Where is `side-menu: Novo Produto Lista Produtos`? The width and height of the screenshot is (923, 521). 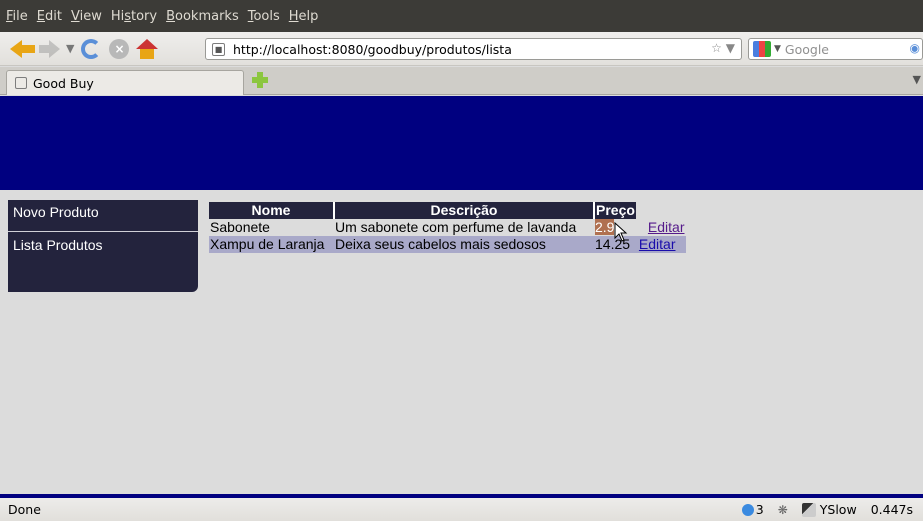
side-menu: Novo Produto Lista Produtos is located at coordinates (103, 246).